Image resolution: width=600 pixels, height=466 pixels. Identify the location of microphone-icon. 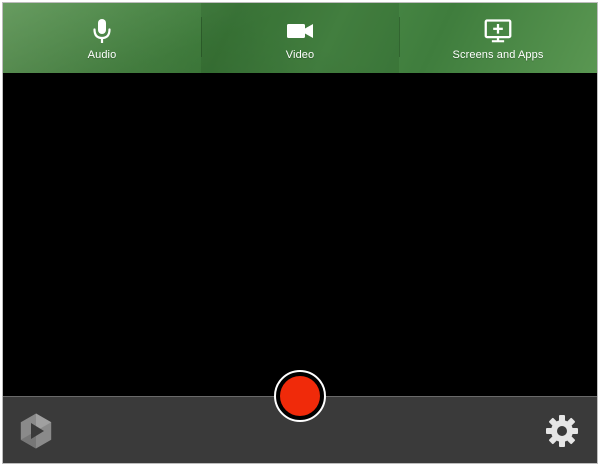
(102, 31).